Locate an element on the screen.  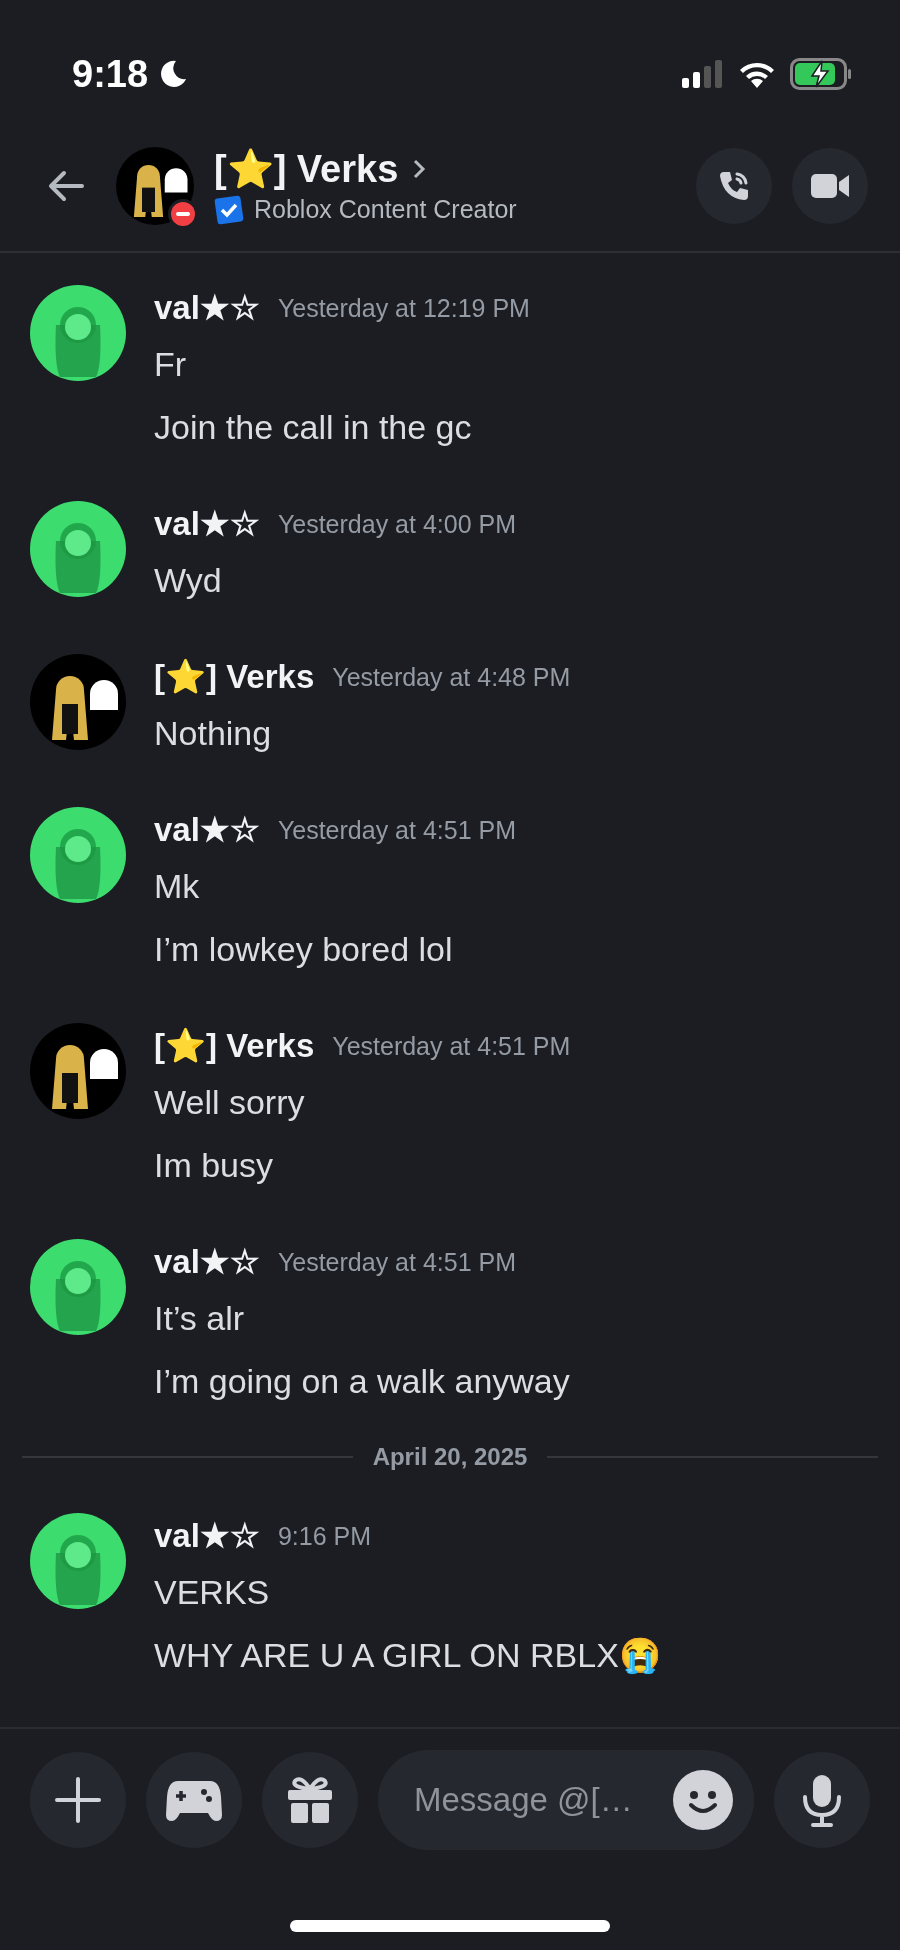
timestamp: Yesterday at 4:00 PM is located at coordinates (396, 524).